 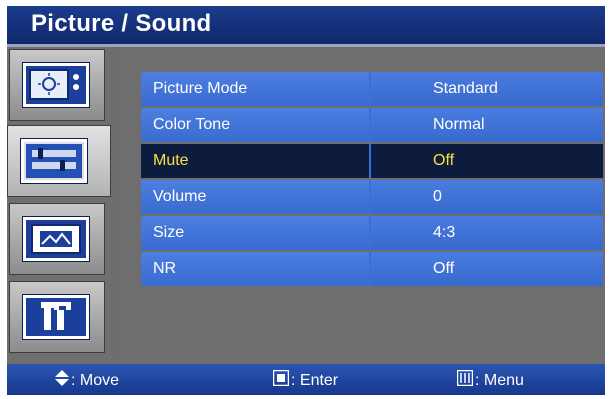 I want to click on menu-row-label: Color Tone, so click(x=255, y=125).